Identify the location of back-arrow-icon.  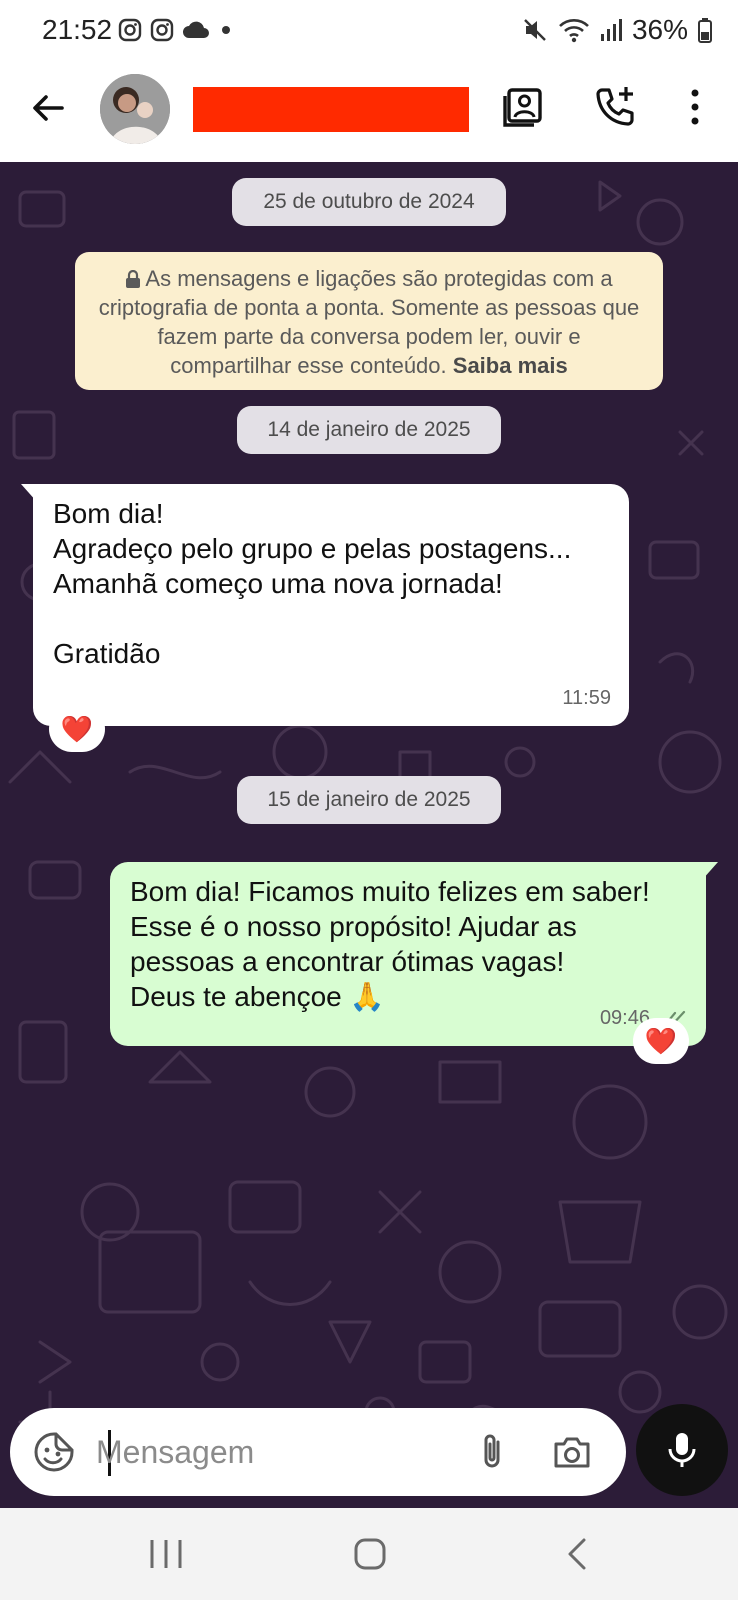
(48, 108).